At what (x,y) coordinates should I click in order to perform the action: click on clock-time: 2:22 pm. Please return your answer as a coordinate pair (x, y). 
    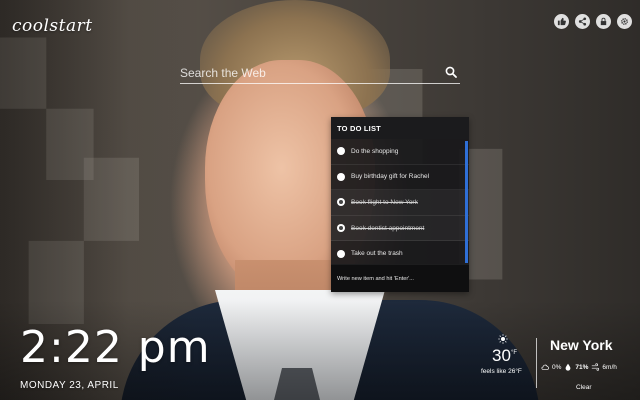
    Looking at the image, I should click on (115, 347).